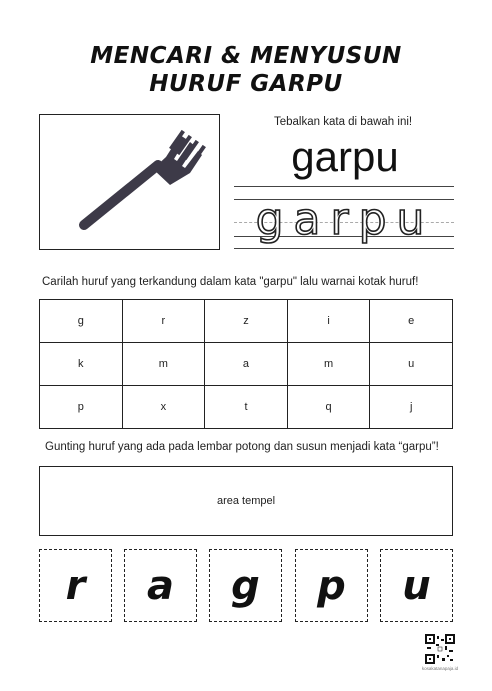 This screenshot has height=691, width=492. I want to click on grid-row: k m a m u, so click(246, 364).